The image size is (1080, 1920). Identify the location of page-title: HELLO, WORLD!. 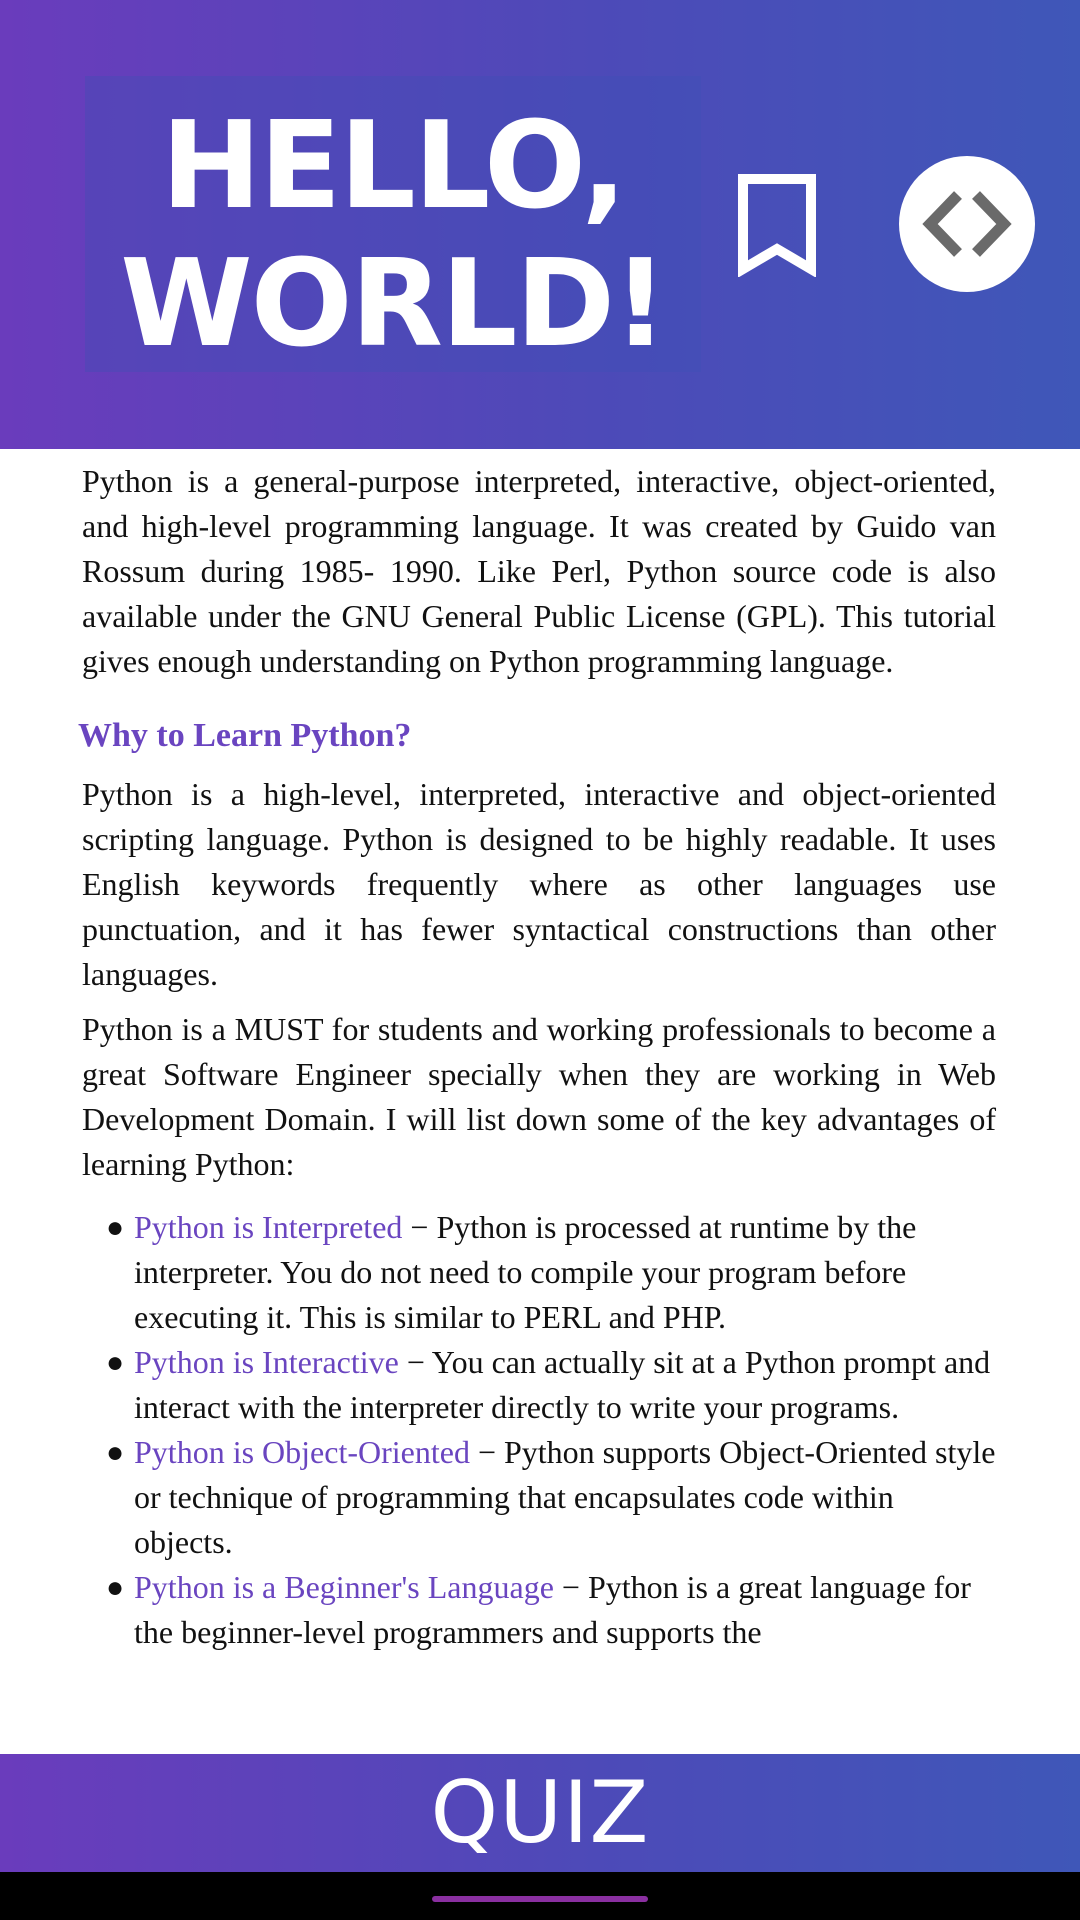
(393, 236).